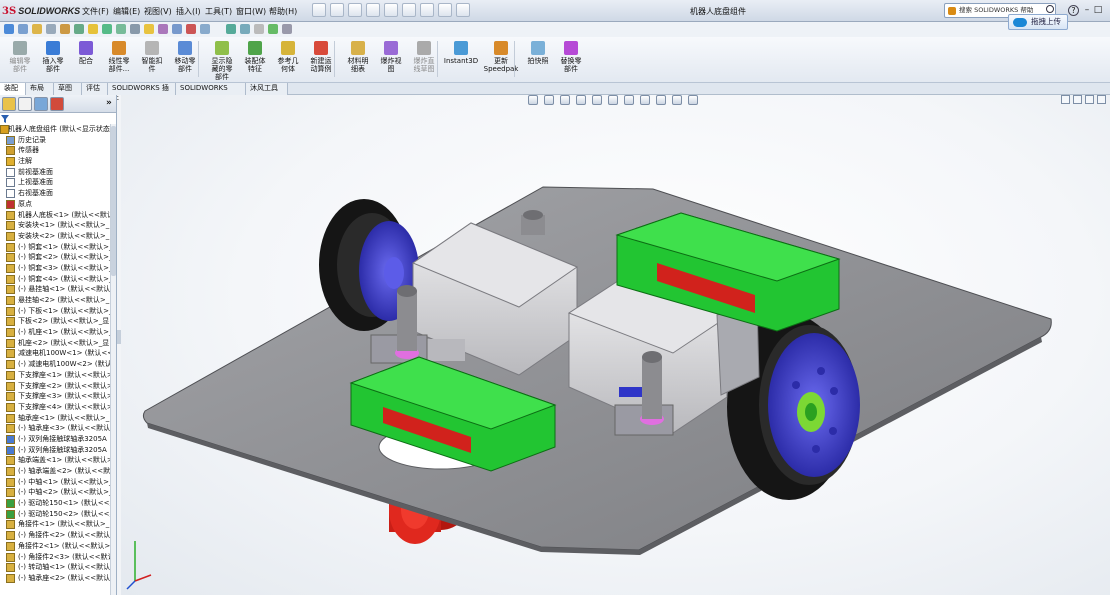 This screenshot has width=1110, height=595. I want to click on menu-item: 帮助(H), so click(283, 11).